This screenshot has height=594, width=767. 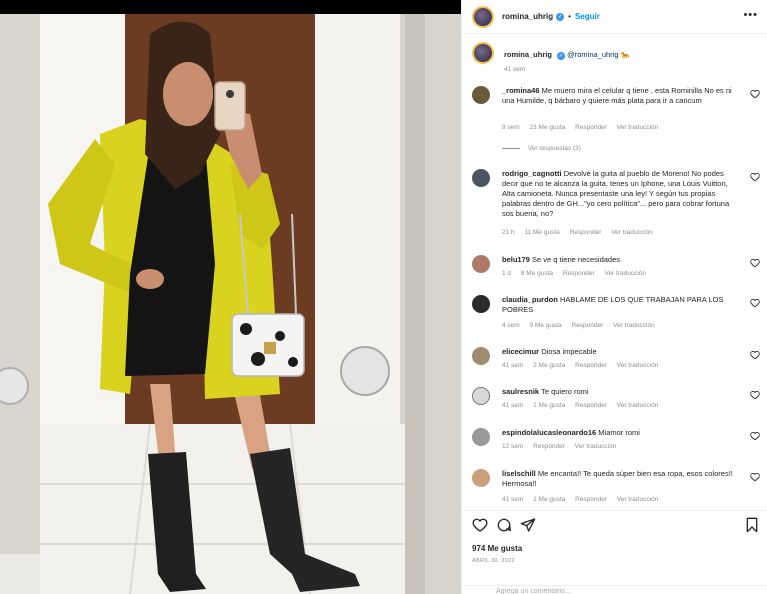 What do you see at coordinates (516, 259) in the screenshot?
I see `comment-username: belu179` at bounding box center [516, 259].